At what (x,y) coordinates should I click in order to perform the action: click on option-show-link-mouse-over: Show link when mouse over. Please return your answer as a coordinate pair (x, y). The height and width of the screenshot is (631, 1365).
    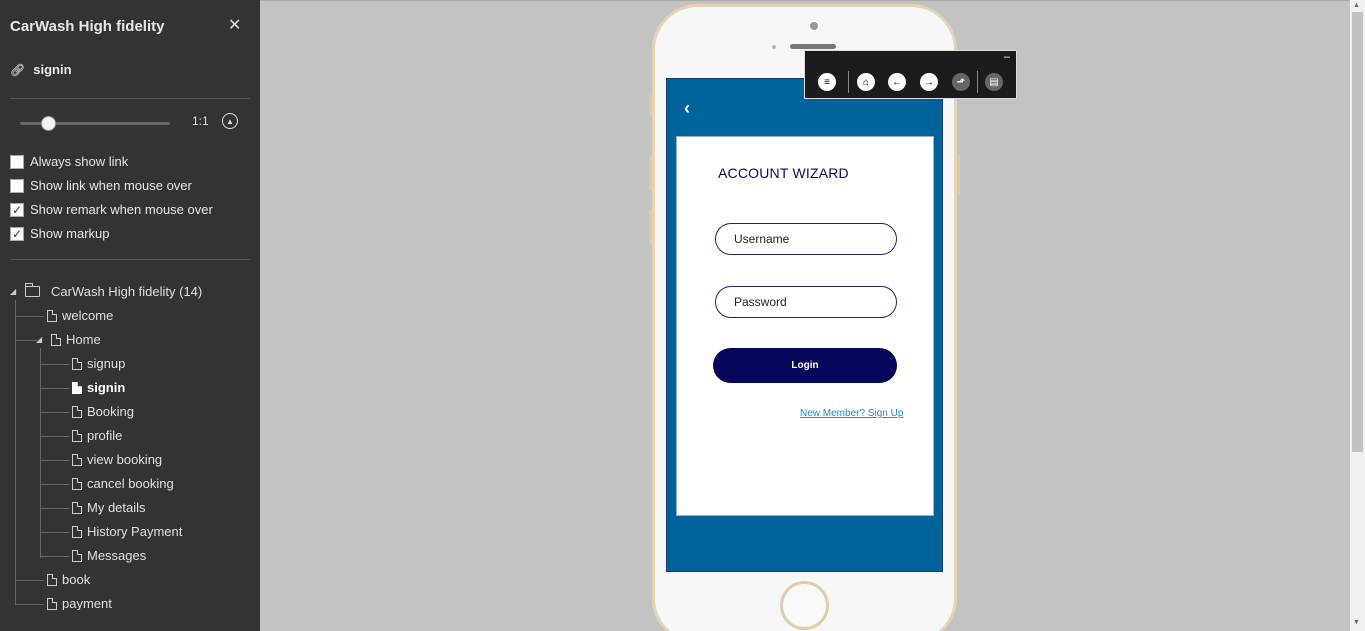
    Looking at the image, I should click on (101, 185).